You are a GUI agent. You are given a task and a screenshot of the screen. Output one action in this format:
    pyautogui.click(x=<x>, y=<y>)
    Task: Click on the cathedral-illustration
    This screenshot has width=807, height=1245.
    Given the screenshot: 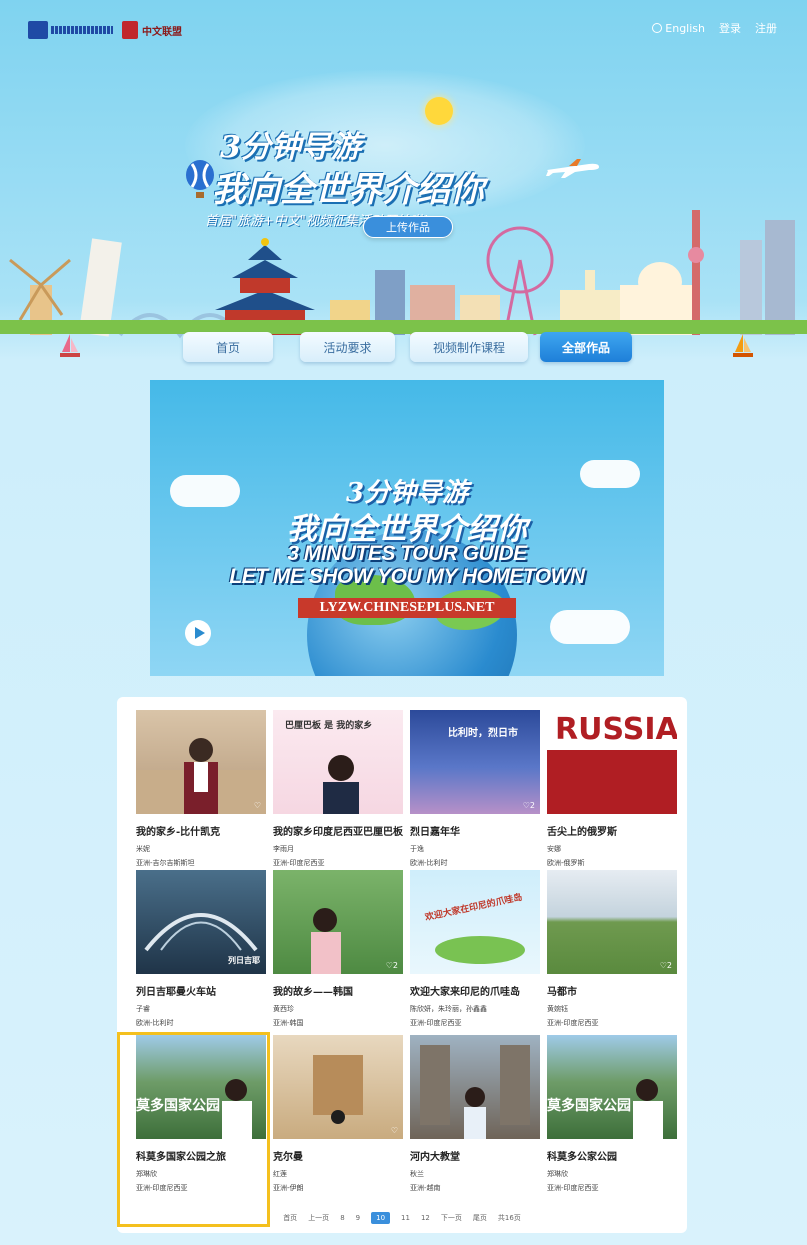 What is the action you would take?
    pyautogui.click(x=475, y=1092)
    